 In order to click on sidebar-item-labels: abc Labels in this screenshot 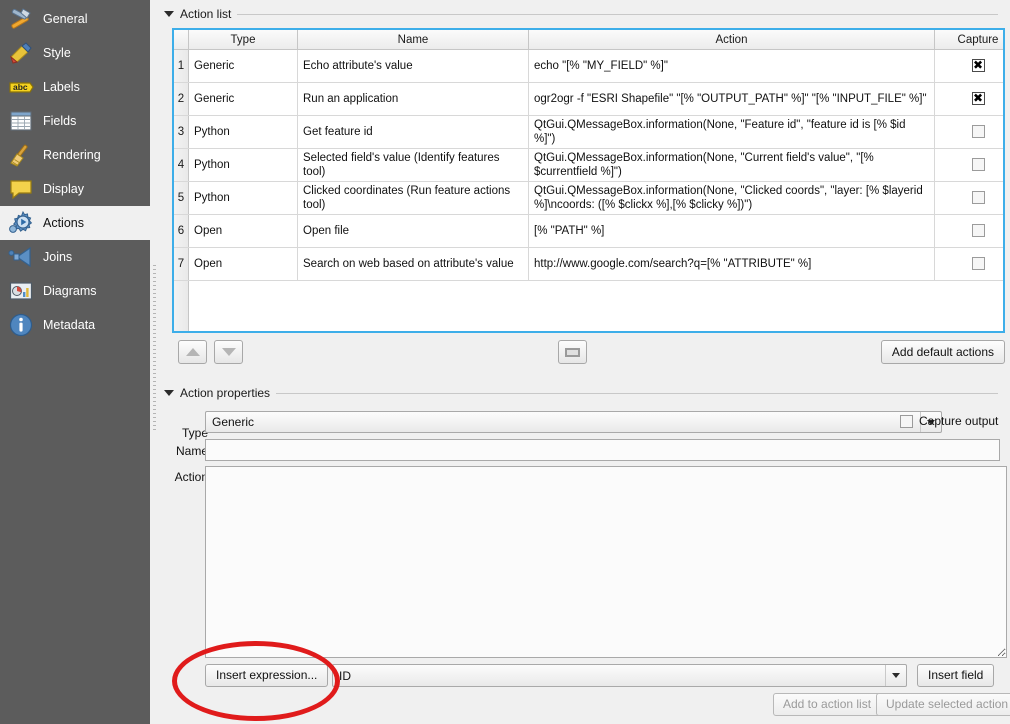, I will do `click(75, 87)`.